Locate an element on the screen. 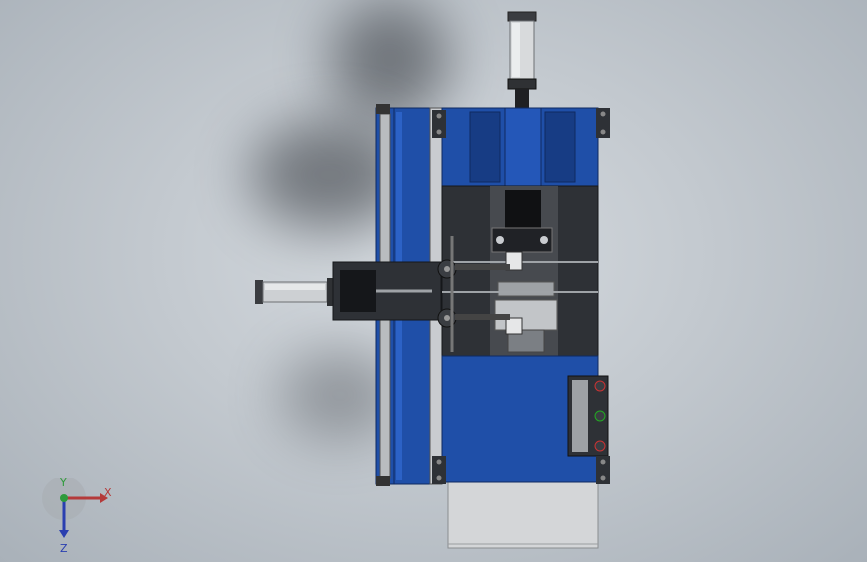  base-plate is located at coordinates (523, 515).